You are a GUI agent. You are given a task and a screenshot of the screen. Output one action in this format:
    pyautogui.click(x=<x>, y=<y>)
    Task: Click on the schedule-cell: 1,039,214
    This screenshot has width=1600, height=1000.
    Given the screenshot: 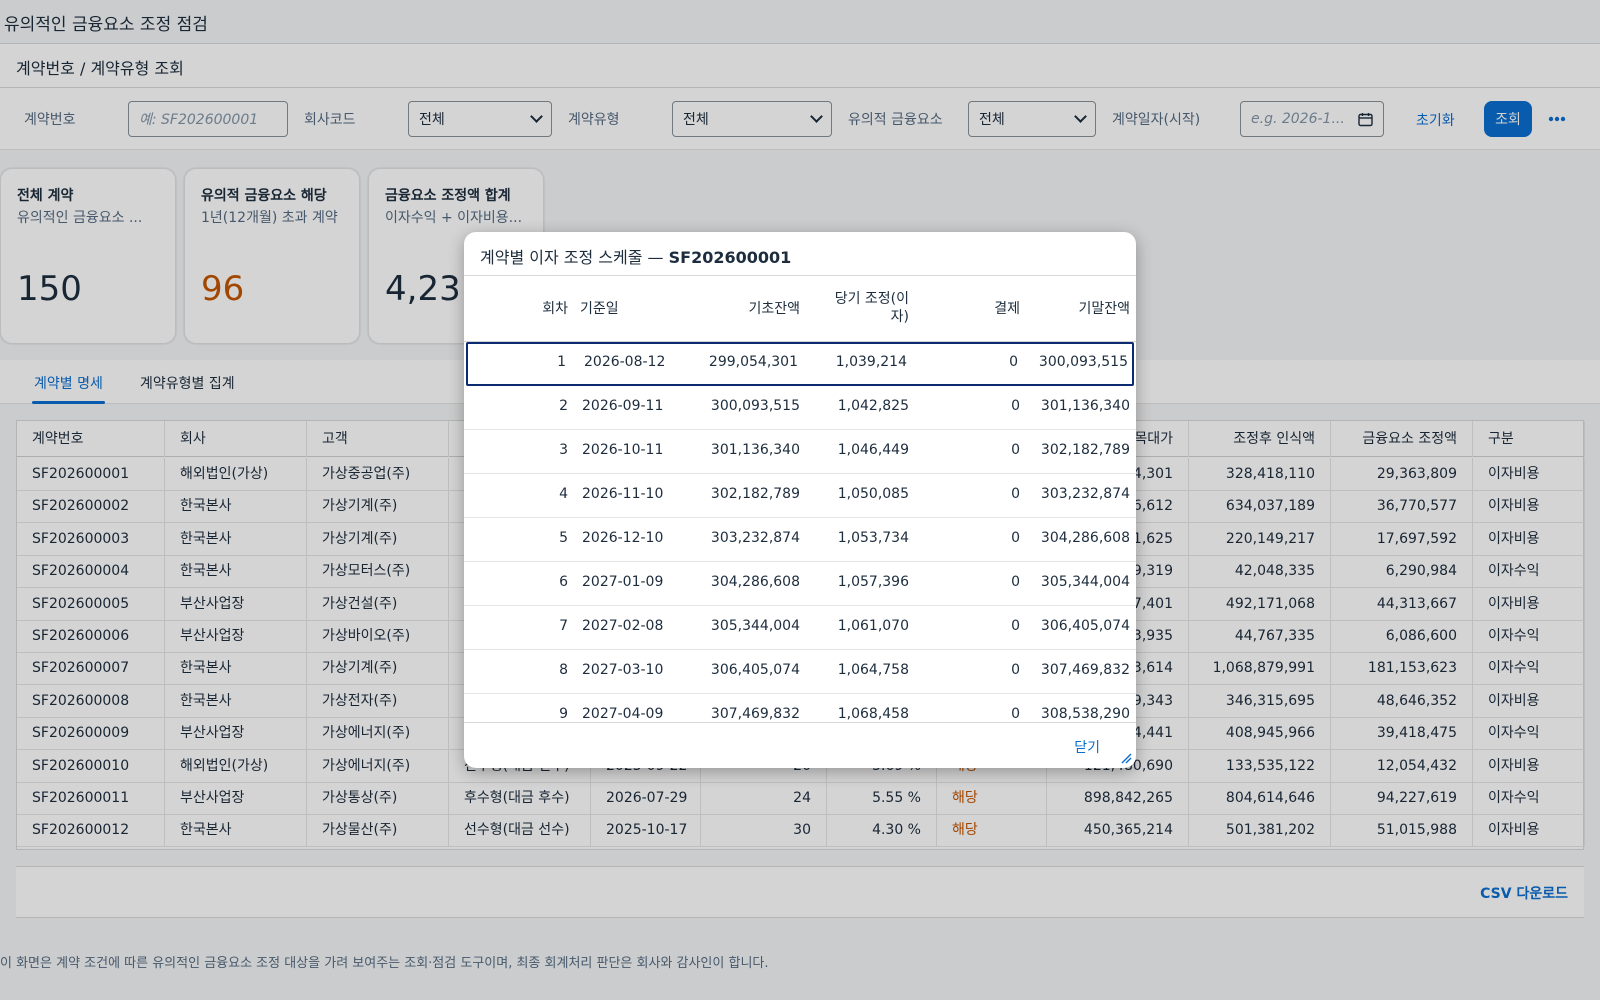 What is the action you would take?
    pyautogui.click(x=871, y=362)
    